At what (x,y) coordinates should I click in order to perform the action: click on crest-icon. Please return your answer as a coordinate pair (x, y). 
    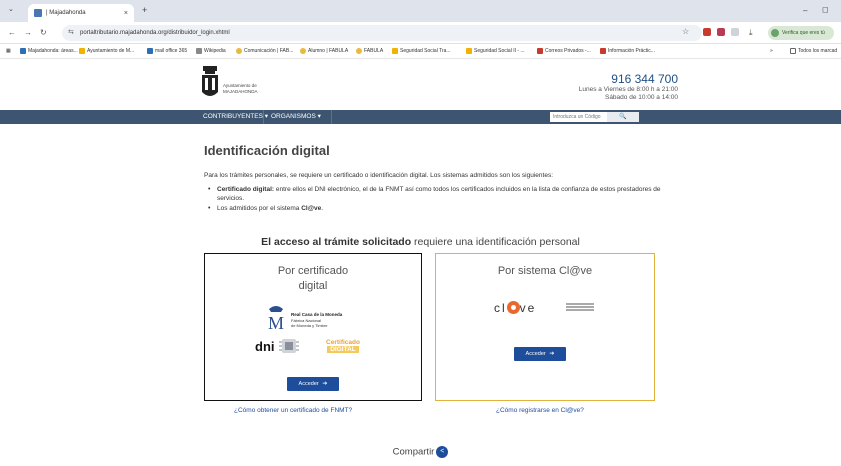
    Looking at the image, I should click on (210, 81).